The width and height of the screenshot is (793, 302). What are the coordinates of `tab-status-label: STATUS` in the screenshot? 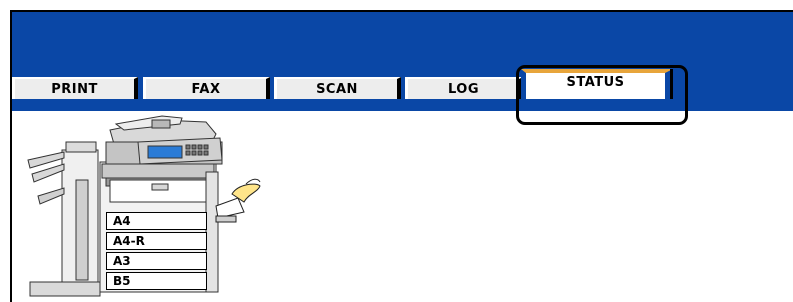 It's located at (595, 82).